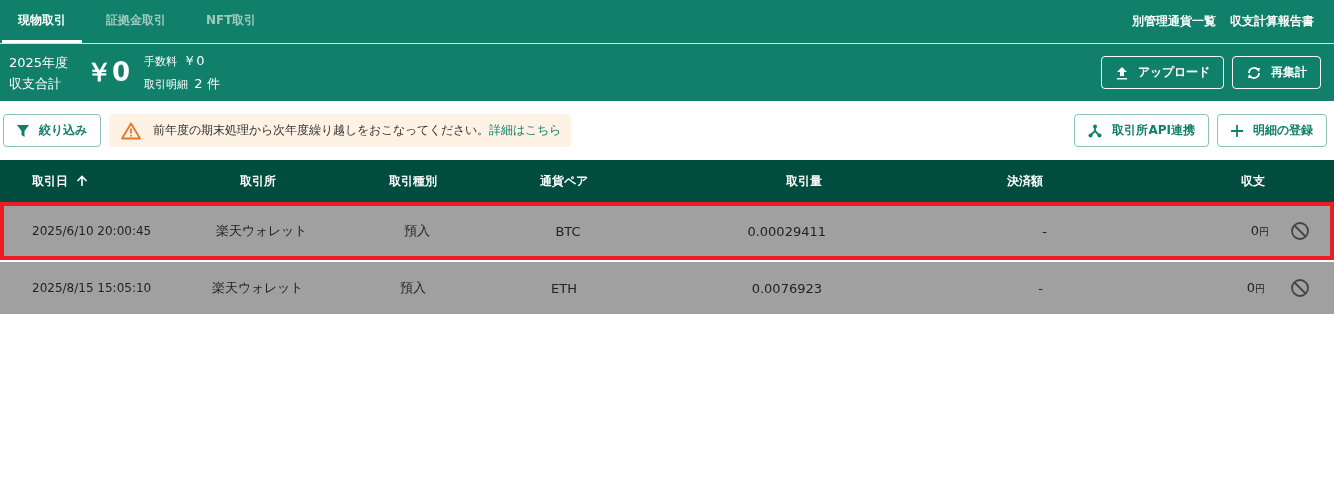 The image size is (1334, 493). Describe the element at coordinates (1254, 72) in the screenshot. I see `refresh-icon` at that location.